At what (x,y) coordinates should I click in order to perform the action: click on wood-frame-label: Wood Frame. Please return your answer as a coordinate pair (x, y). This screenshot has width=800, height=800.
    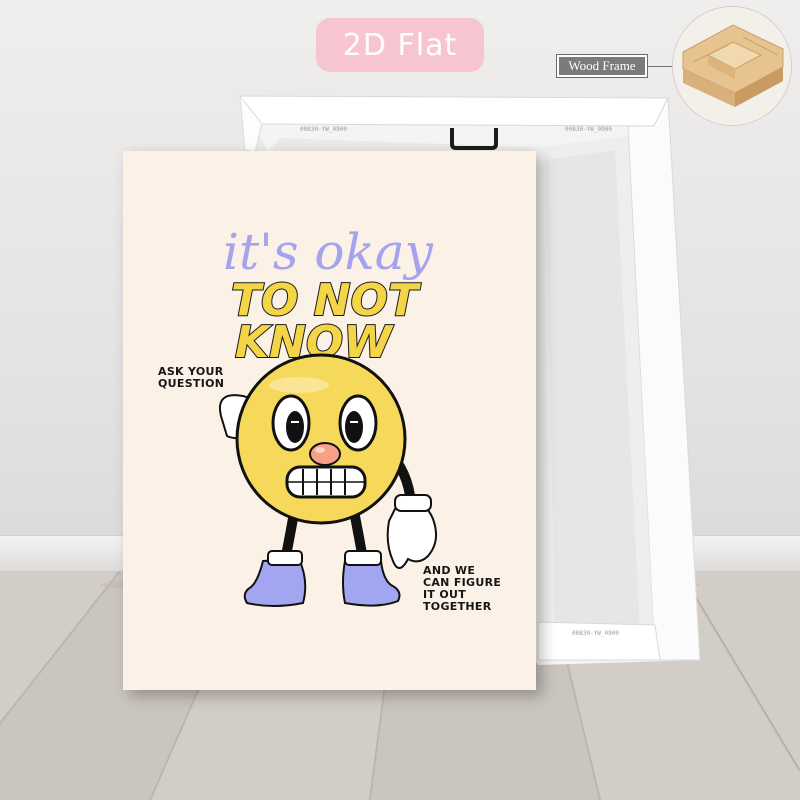
    Looking at the image, I should click on (602, 66).